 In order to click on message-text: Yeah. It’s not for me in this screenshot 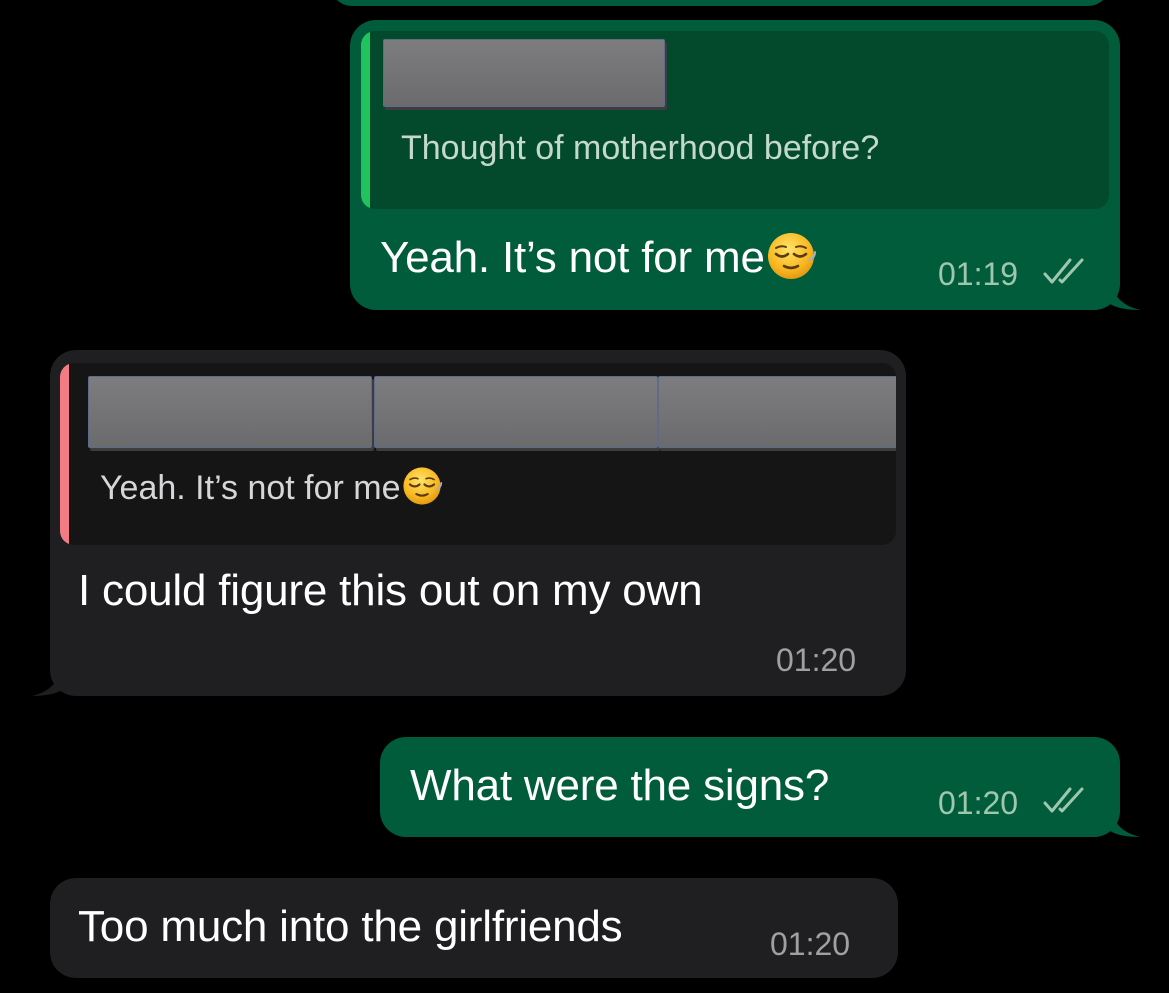, I will do `click(598, 256)`.